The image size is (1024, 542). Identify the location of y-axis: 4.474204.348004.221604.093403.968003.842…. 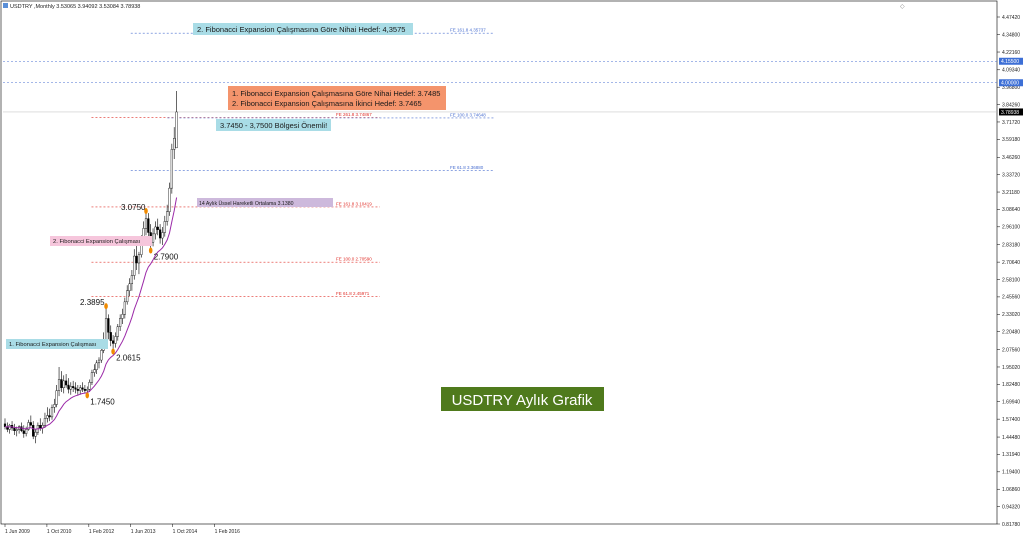
(1008, 271).